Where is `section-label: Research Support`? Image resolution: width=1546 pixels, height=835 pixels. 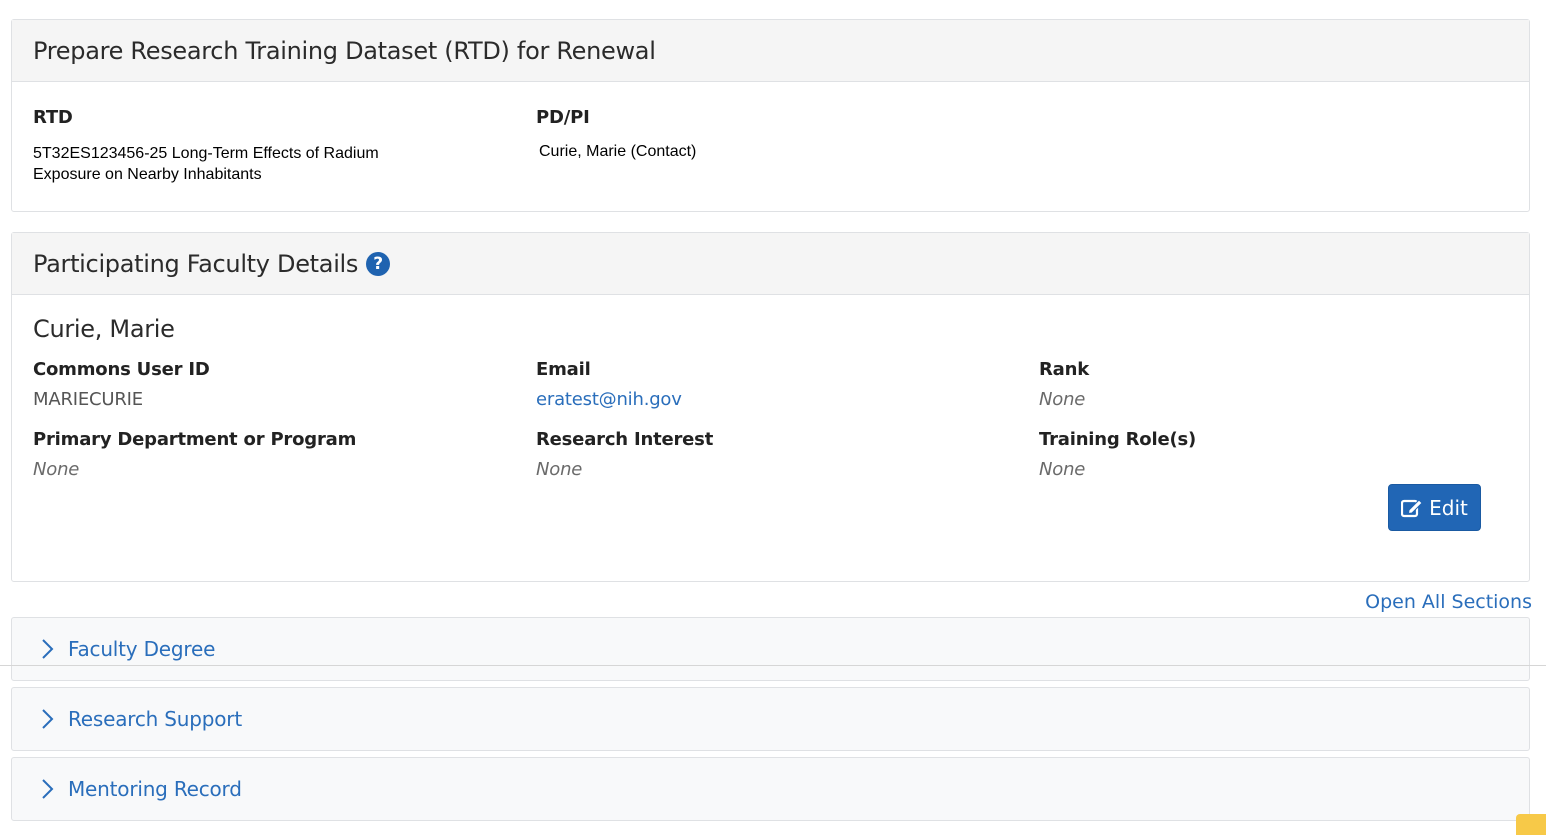
section-label: Research Support is located at coordinates (155, 719).